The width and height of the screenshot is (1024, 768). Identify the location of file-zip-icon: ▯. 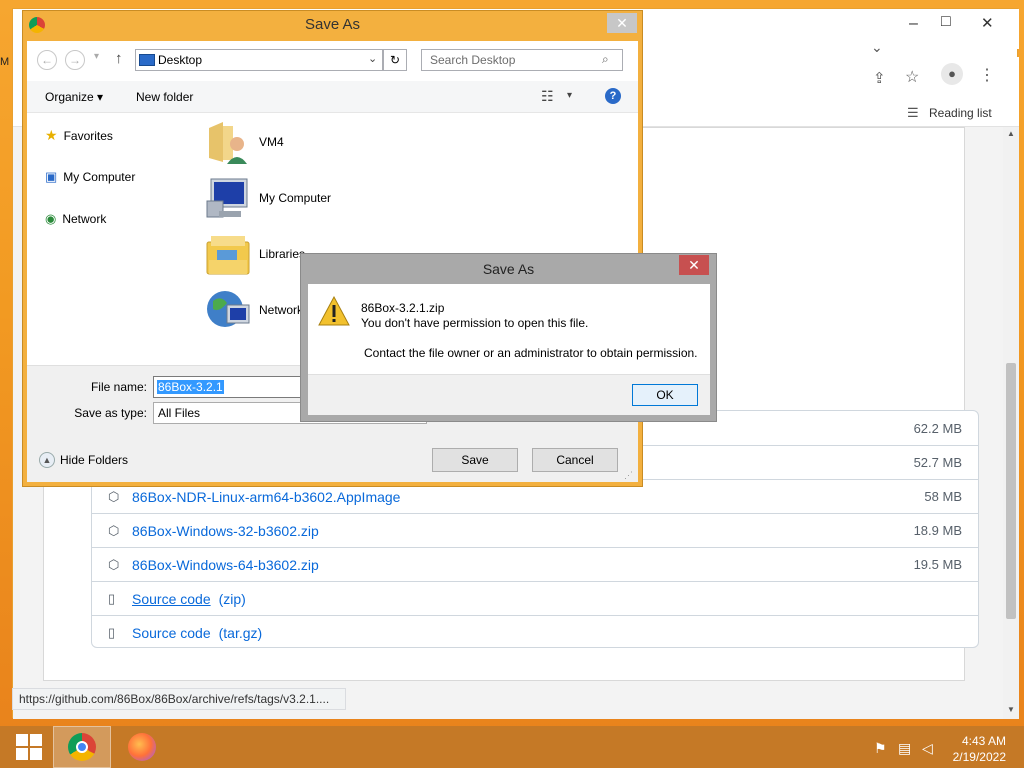
(112, 598).